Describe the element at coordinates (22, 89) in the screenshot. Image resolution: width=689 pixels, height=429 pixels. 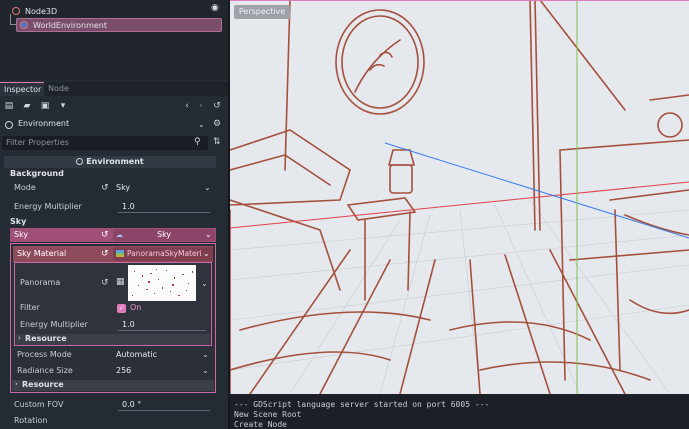
I see `tab-inspector: Inspector` at that location.